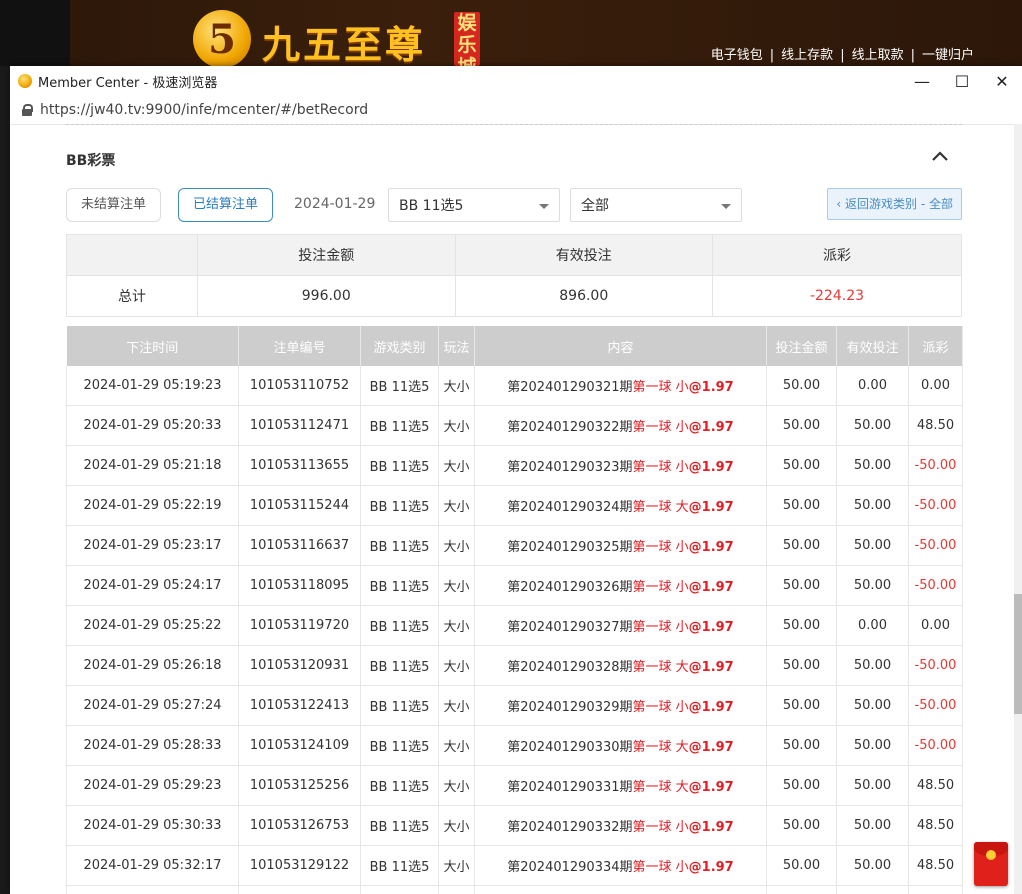 This screenshot has width=1022, height=894. Describe the element at coordinates (962, 81) in the screenshot. I see `maximize-button: ☐` at that location.